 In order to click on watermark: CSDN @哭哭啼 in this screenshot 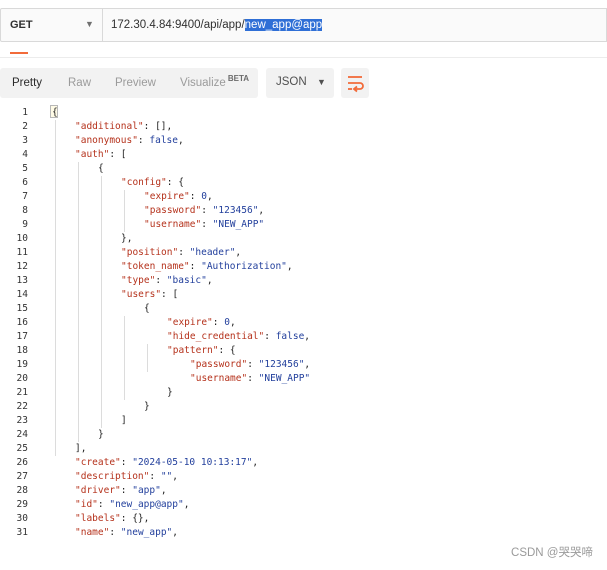, I will do `click(552, 553)`.